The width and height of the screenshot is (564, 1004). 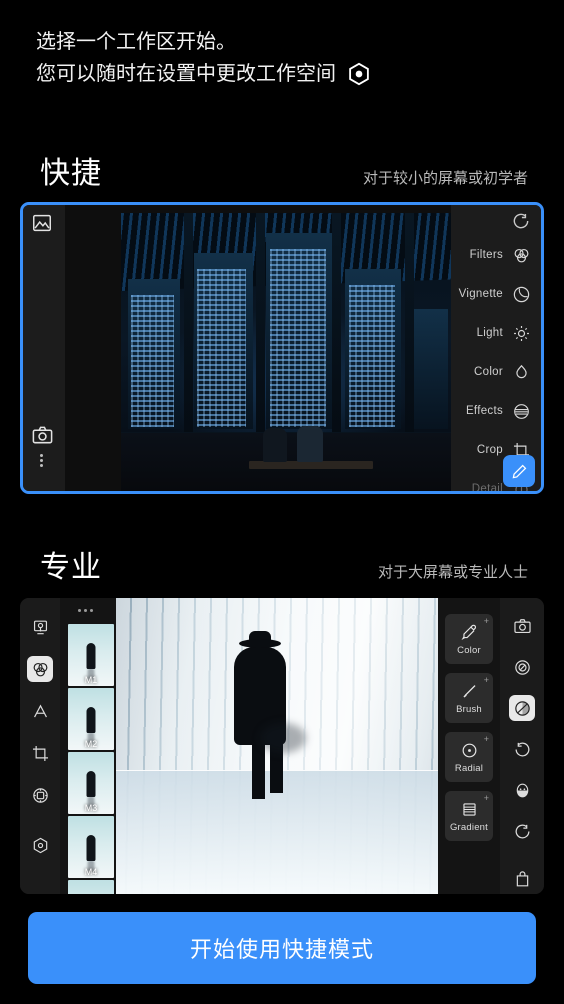 What do you see at coordinates (91, 744) in the screenshot?
I see `mask-label: M2` at bounding box center [91, 744].